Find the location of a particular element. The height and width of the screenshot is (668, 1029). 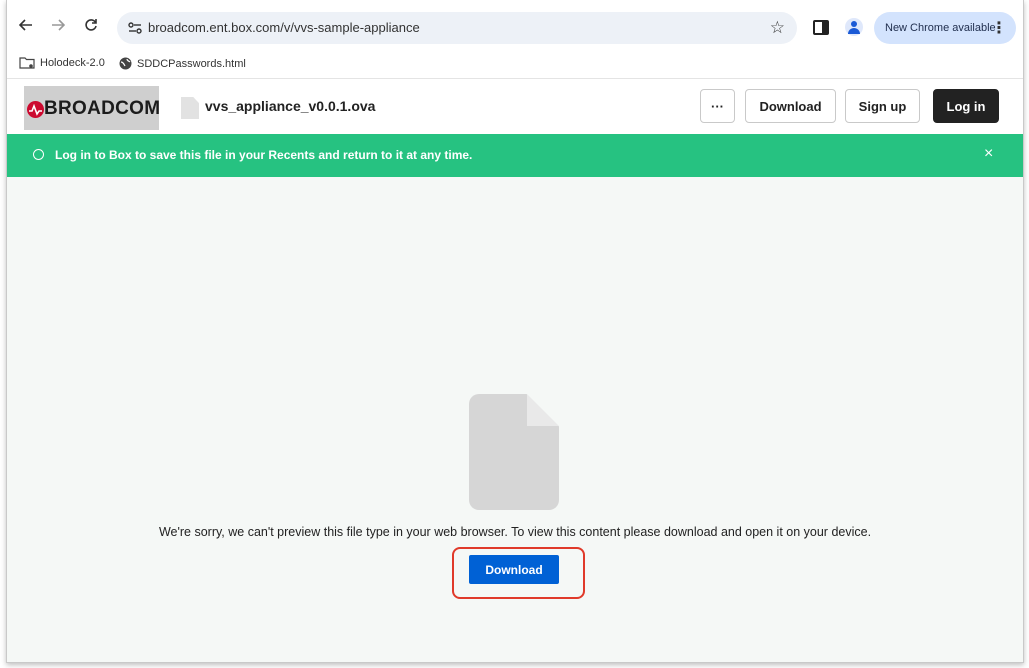

back-arrow-icon is located at coordinates (25, 25).